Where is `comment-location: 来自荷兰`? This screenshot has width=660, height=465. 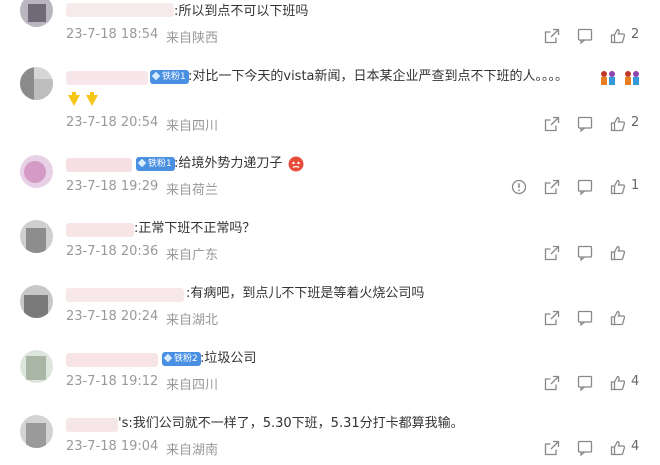
comment-location: 来自荷兰 is located at coordinates (192, 190).